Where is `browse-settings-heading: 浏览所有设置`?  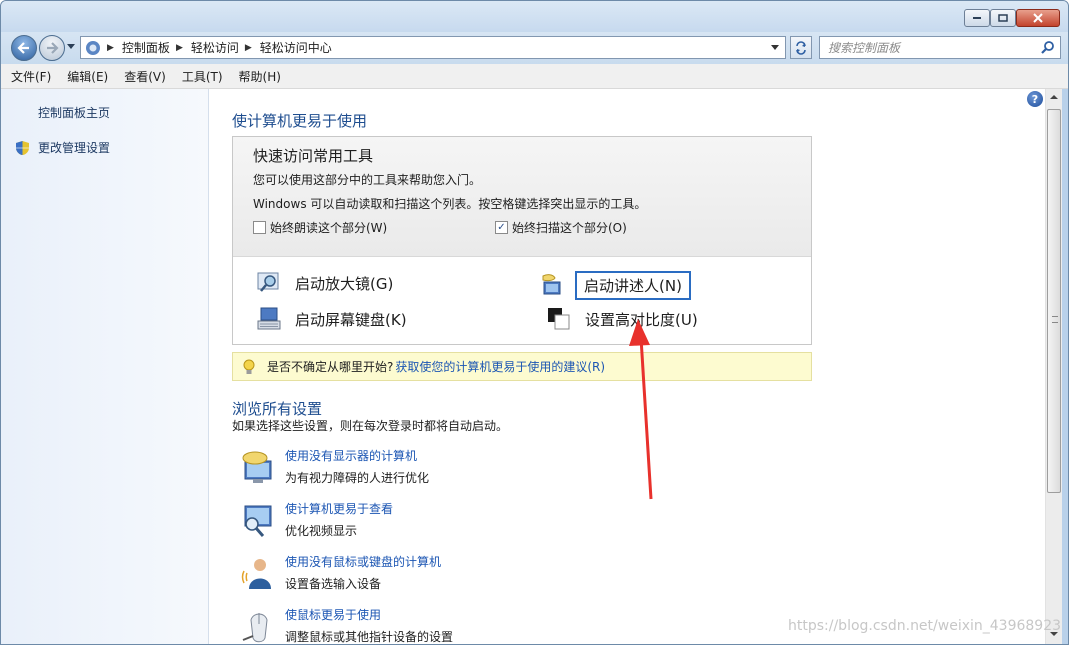 browse-settings-heading: 浏览所有设置 is located at coordinates (277, 409).